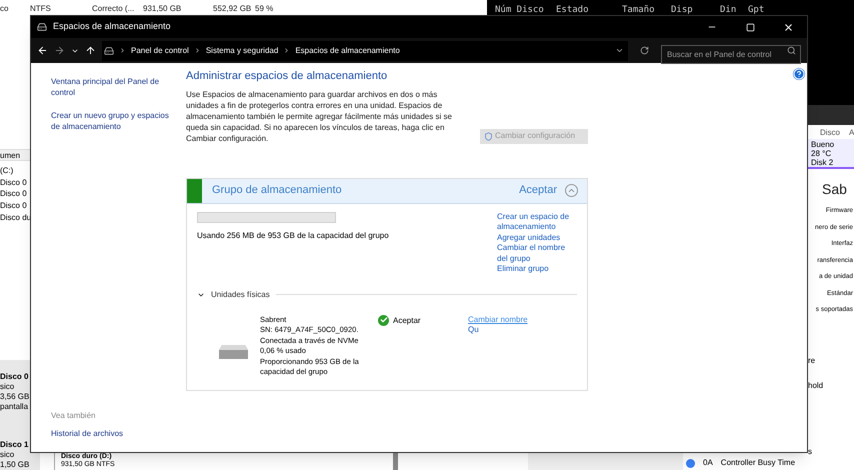 The image size is (854, 470). Describe the element at coordinates (519, 10) in the screenshot. I see `column-header: Núm Disco` at that location.